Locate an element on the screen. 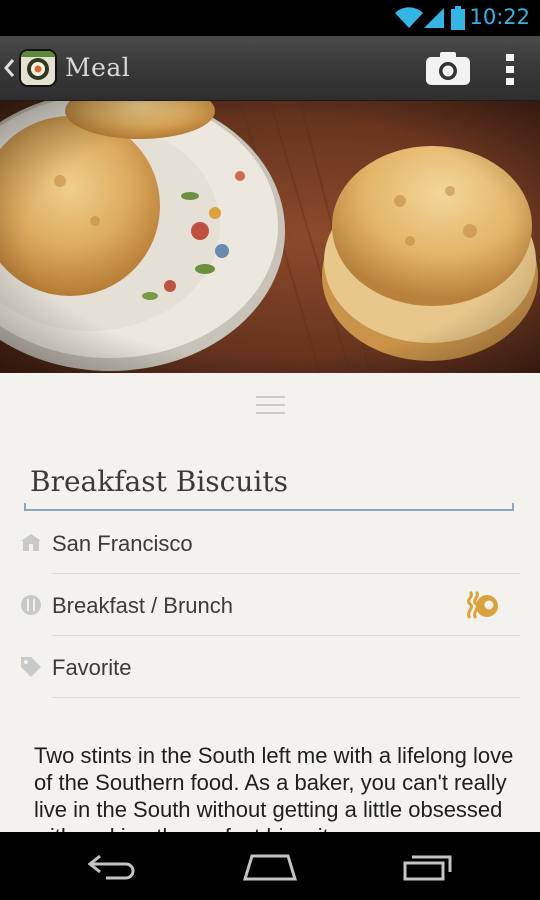 This screenshot has width=540, height=900. app-logo-icon is located at coordinates (38, 68).